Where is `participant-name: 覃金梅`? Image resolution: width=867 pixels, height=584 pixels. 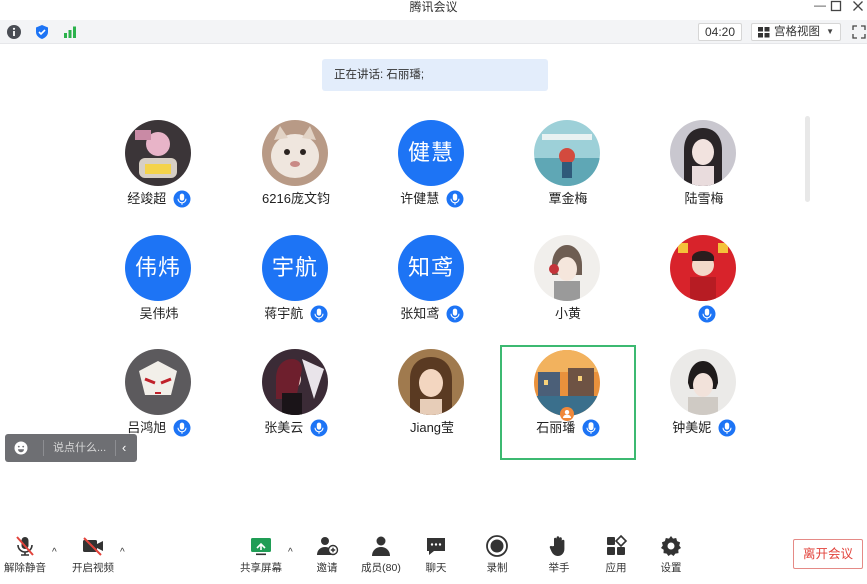 participant-name: 覃金梅 is located at coordinates (568, 198).